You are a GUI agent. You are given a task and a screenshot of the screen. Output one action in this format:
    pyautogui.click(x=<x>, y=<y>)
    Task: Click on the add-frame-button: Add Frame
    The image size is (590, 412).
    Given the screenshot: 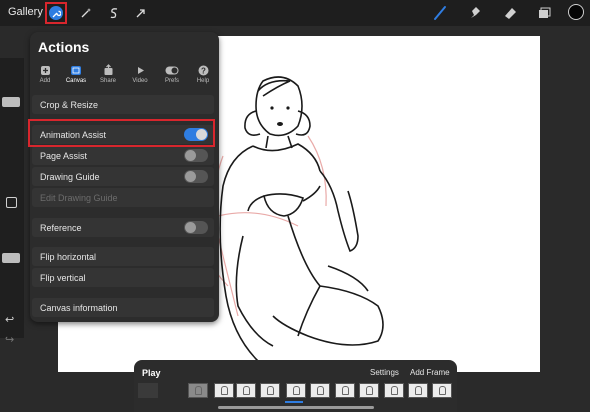 What is the action you would take?
    pyautogui.click(x=430, y=372)
    